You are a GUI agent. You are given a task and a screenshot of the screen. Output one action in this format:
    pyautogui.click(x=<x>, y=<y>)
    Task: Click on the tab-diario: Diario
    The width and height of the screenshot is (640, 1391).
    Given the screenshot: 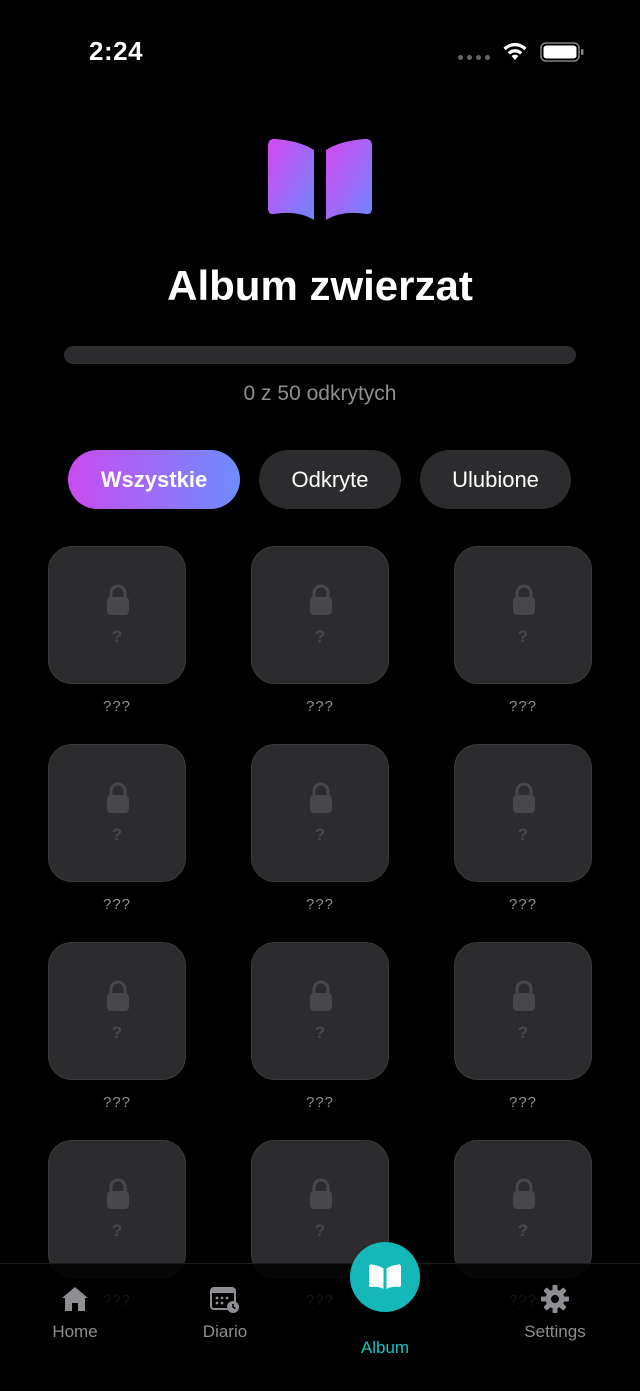 What is the action you would take?
    pyautogui.click(x=225, y=1327)
    